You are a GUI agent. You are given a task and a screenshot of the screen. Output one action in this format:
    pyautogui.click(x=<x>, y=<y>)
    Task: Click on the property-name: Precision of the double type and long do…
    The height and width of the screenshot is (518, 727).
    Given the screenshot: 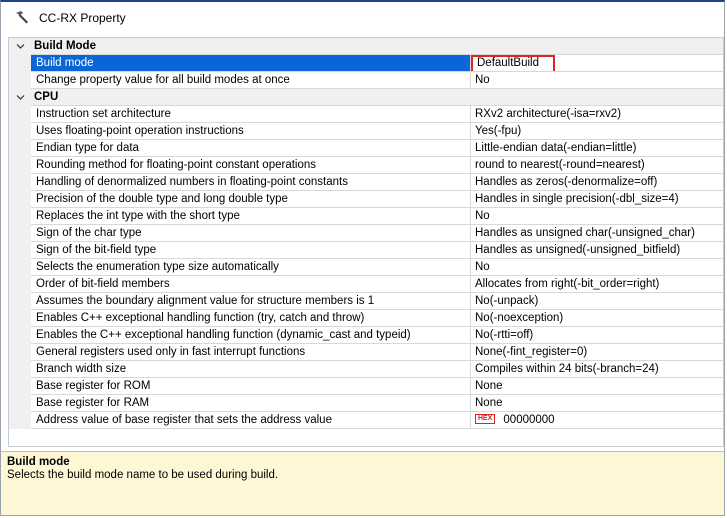 What is the action you would take?
    pyautogui.click(x=251, y=199)
    